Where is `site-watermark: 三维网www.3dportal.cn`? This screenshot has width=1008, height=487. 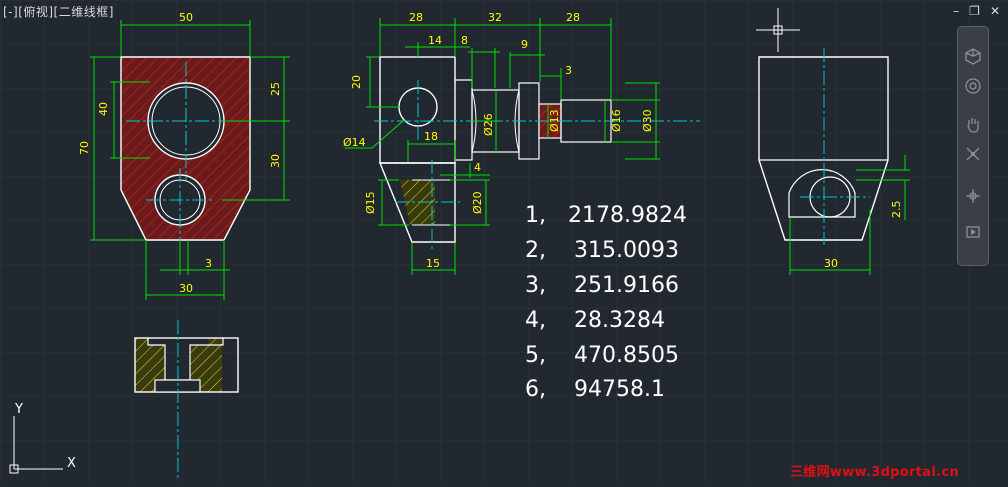
site-watermark: 三维网www.3dportal.cn is located at coordinates (874, 472).